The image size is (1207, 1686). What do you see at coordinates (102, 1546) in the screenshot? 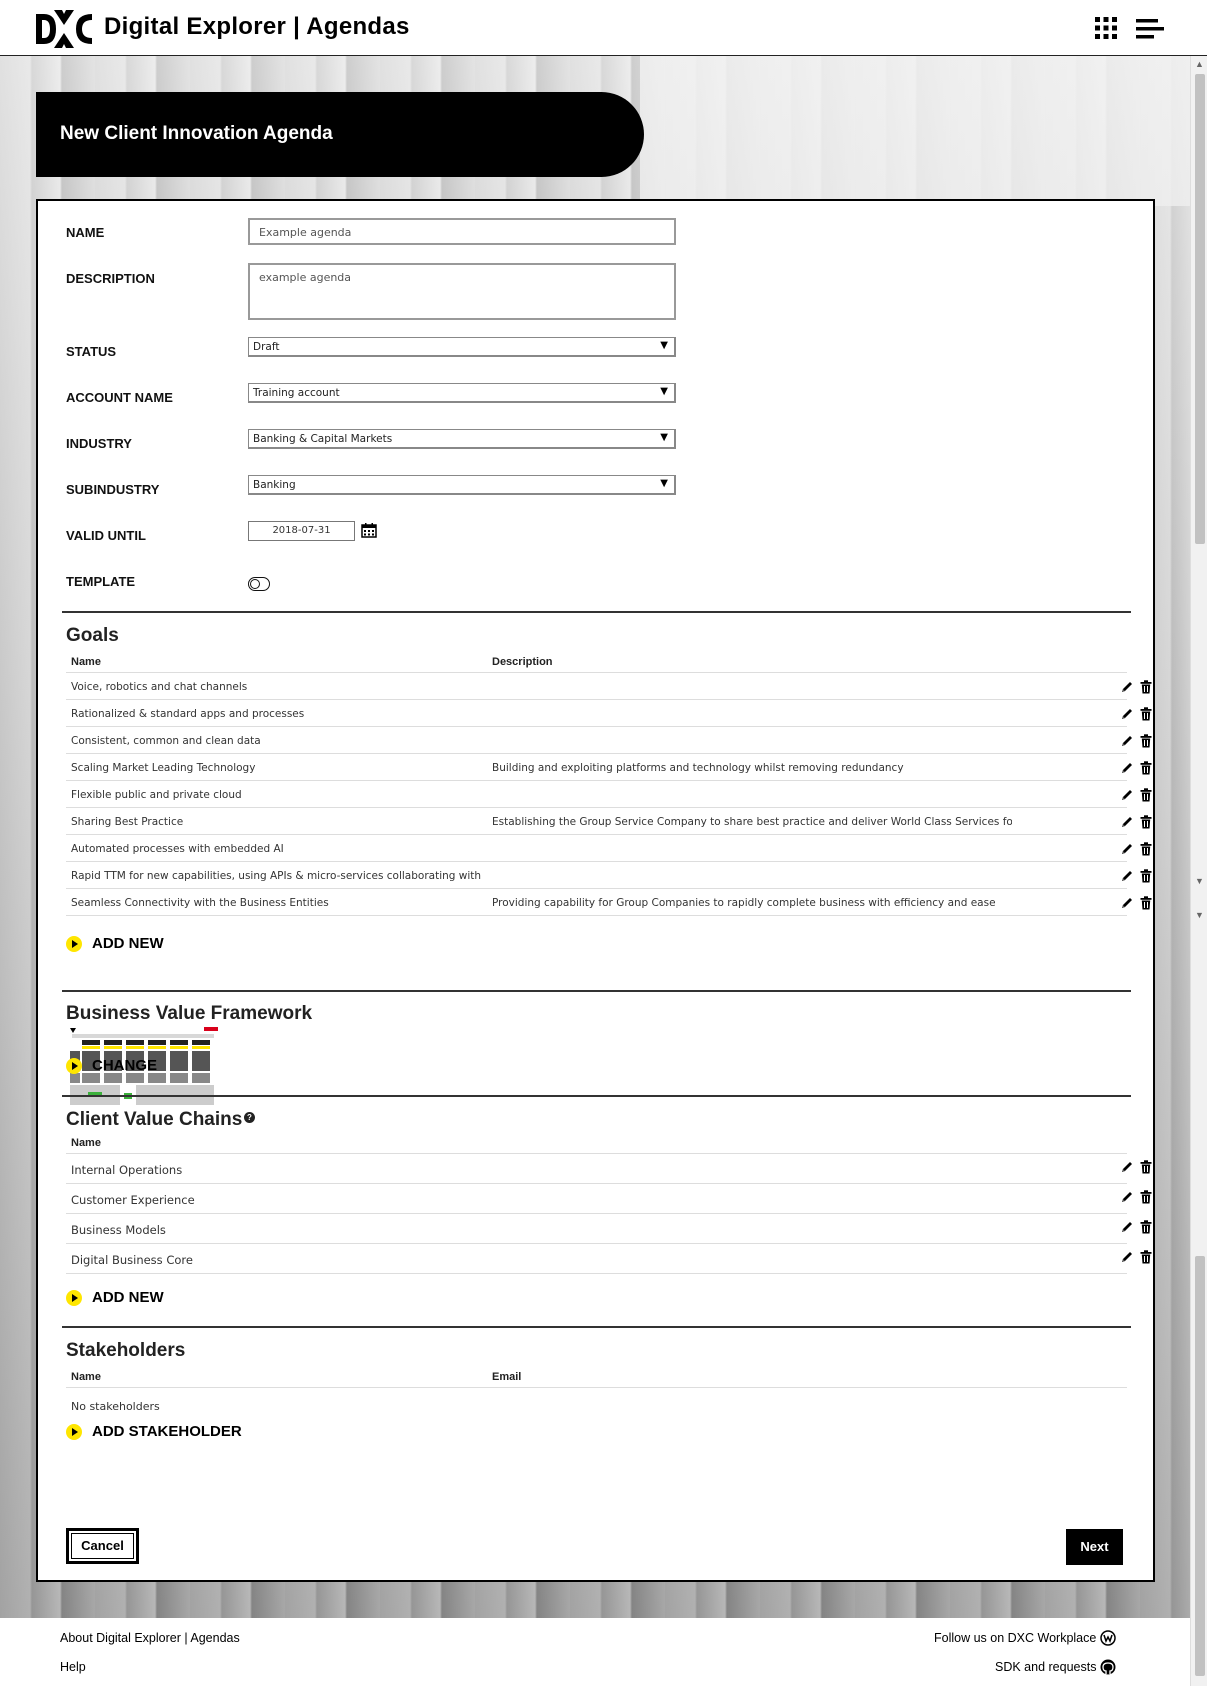
I see `cancel-button: Cancel` at bounding box center [102, 1546].